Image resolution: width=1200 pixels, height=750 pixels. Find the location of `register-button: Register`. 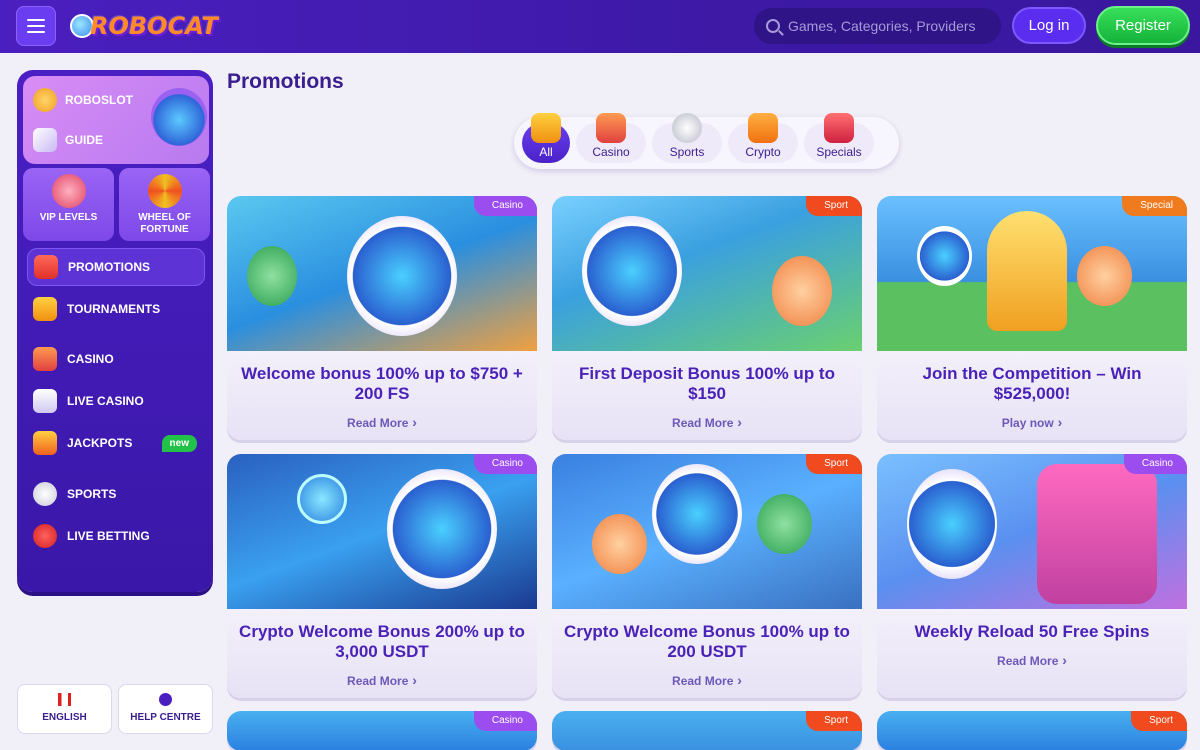

register-button: Register is located at coordinates (1143, 25).